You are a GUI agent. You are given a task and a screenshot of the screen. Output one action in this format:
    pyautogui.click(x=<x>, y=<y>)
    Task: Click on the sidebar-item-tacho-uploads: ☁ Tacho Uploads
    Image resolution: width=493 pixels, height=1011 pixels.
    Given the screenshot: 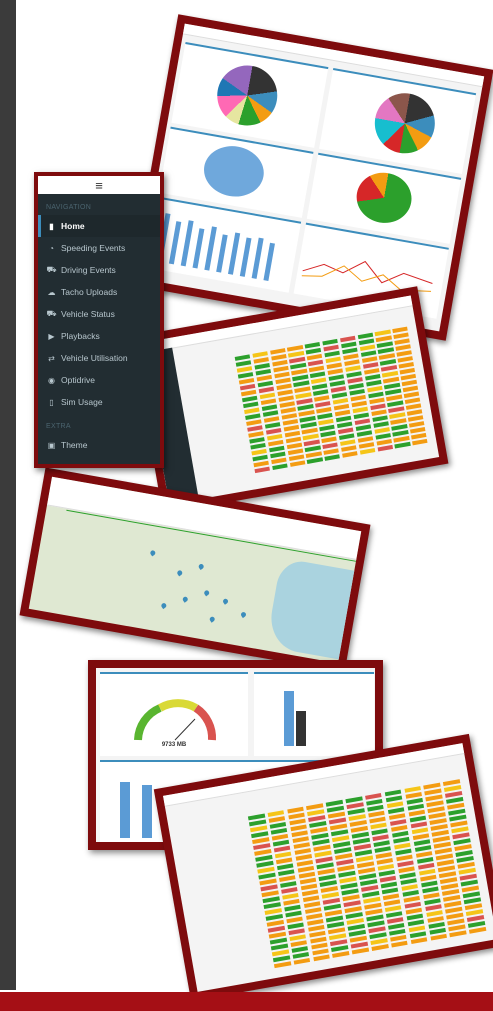 What is the action you would take?
    pyautogui.click(x=99, y=292)
    